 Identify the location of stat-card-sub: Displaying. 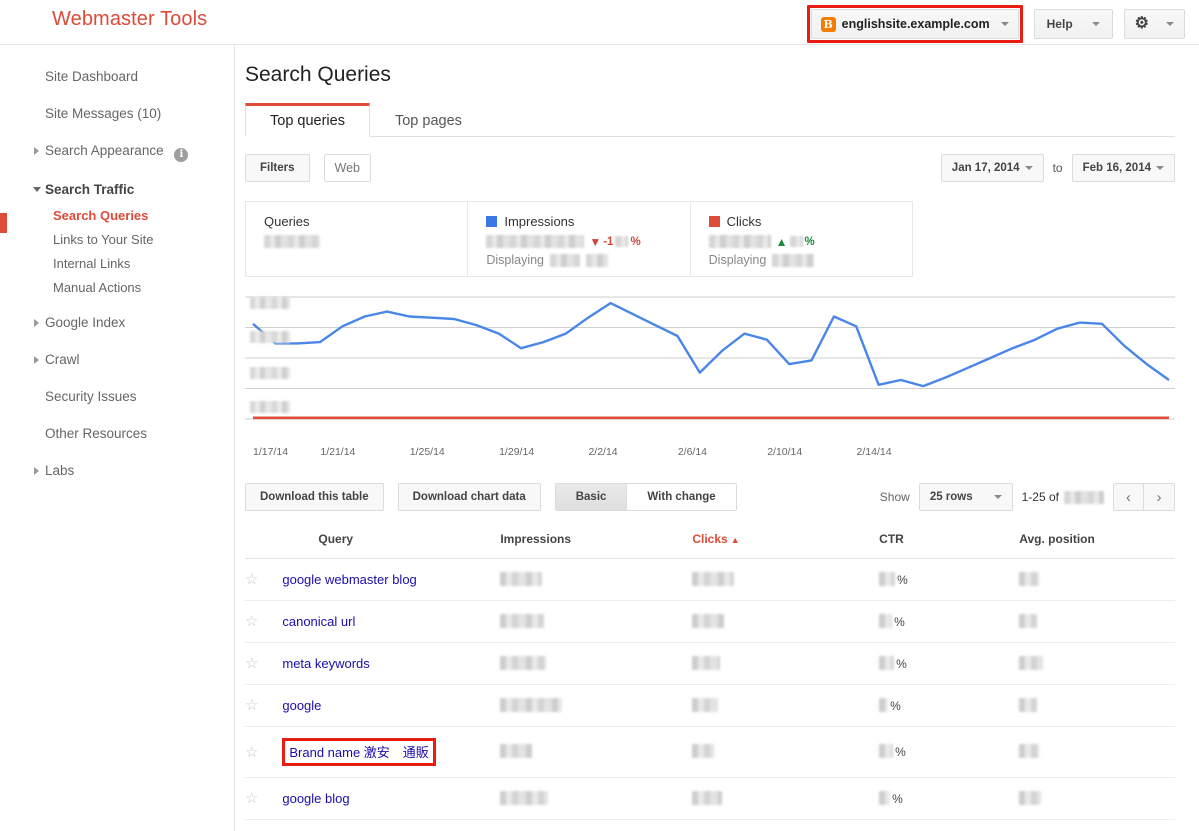
(587, 260).